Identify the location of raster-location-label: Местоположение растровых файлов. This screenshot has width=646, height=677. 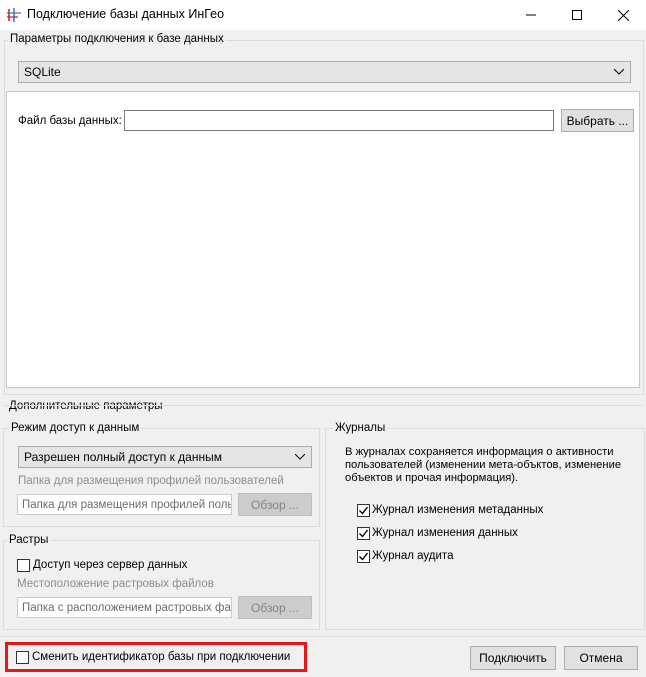
(115, 584).